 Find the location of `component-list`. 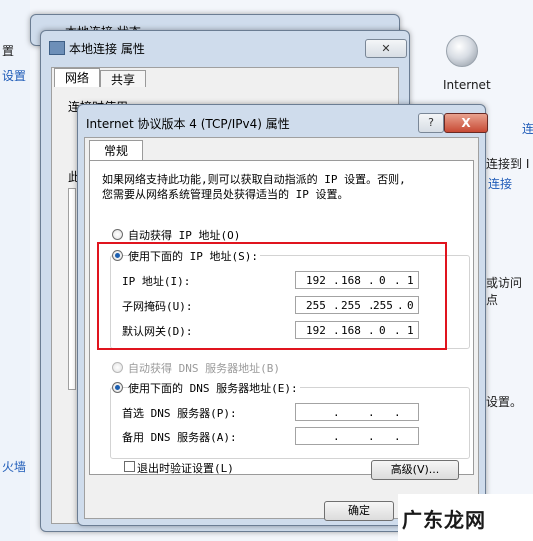

component-list is located at coordinates (72, 289).